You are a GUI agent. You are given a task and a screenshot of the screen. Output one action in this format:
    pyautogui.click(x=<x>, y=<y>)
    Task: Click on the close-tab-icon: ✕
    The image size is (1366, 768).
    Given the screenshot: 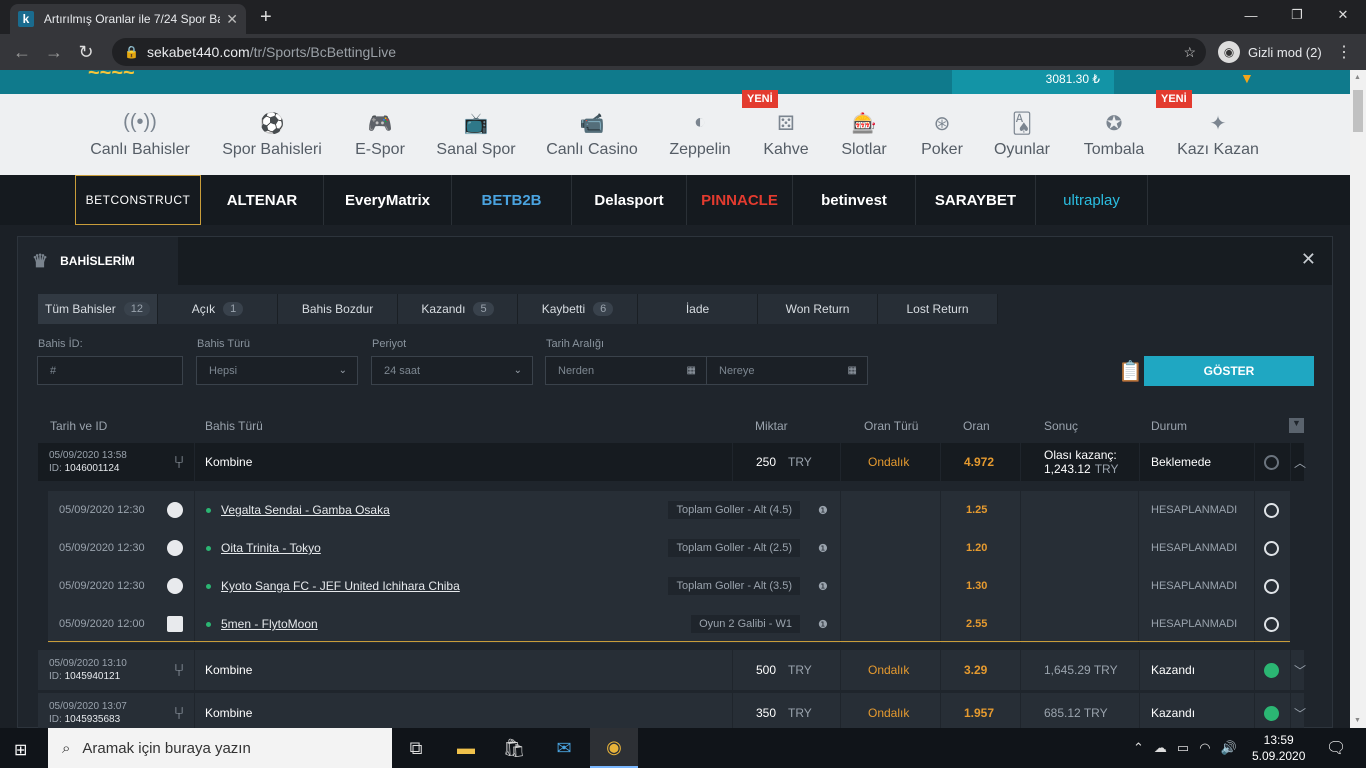 What is the action you would take?
    pyautogui.click(x=232, y=19)
    